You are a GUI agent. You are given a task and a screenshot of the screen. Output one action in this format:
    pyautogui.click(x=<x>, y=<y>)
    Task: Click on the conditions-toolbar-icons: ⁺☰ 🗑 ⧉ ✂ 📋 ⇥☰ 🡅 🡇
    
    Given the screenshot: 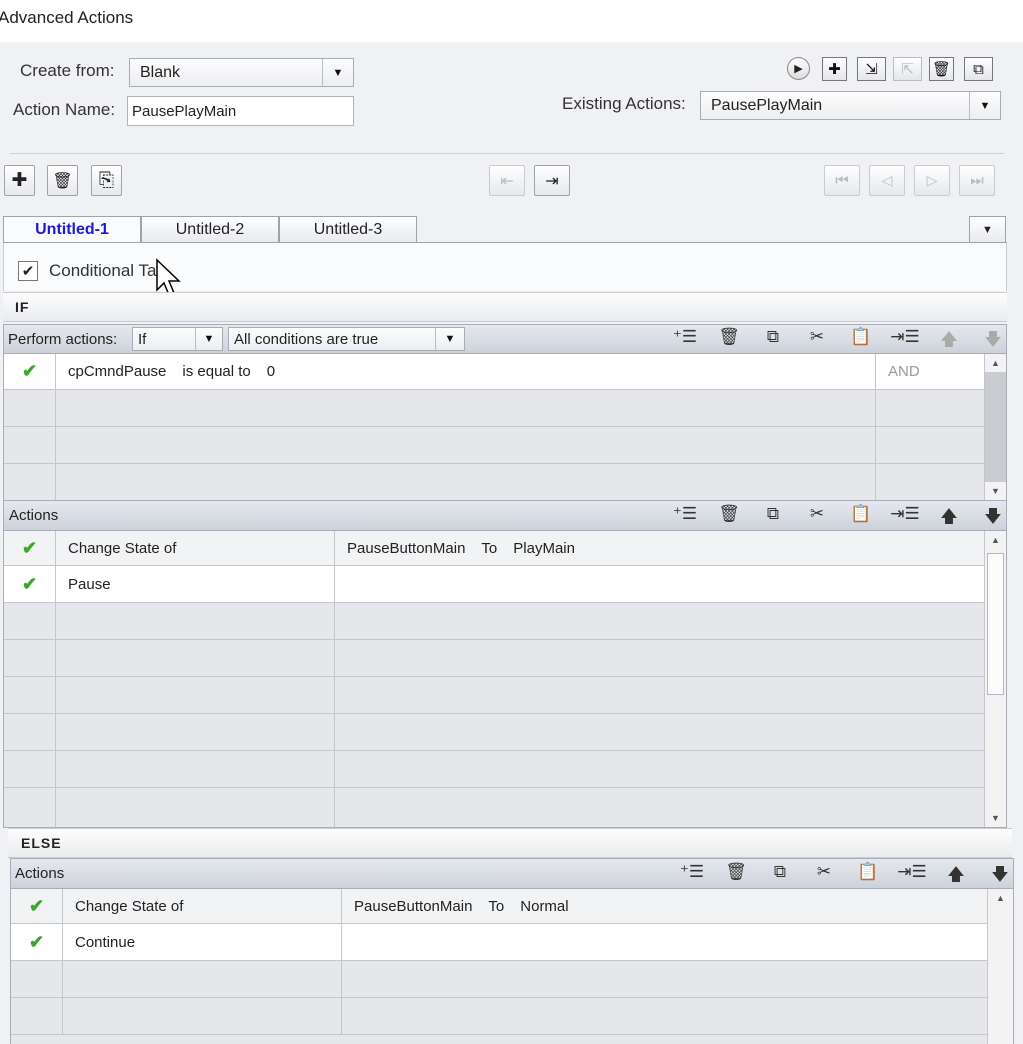 What is the action you would take?
    pyautogui.click(x=839, y=341)
    